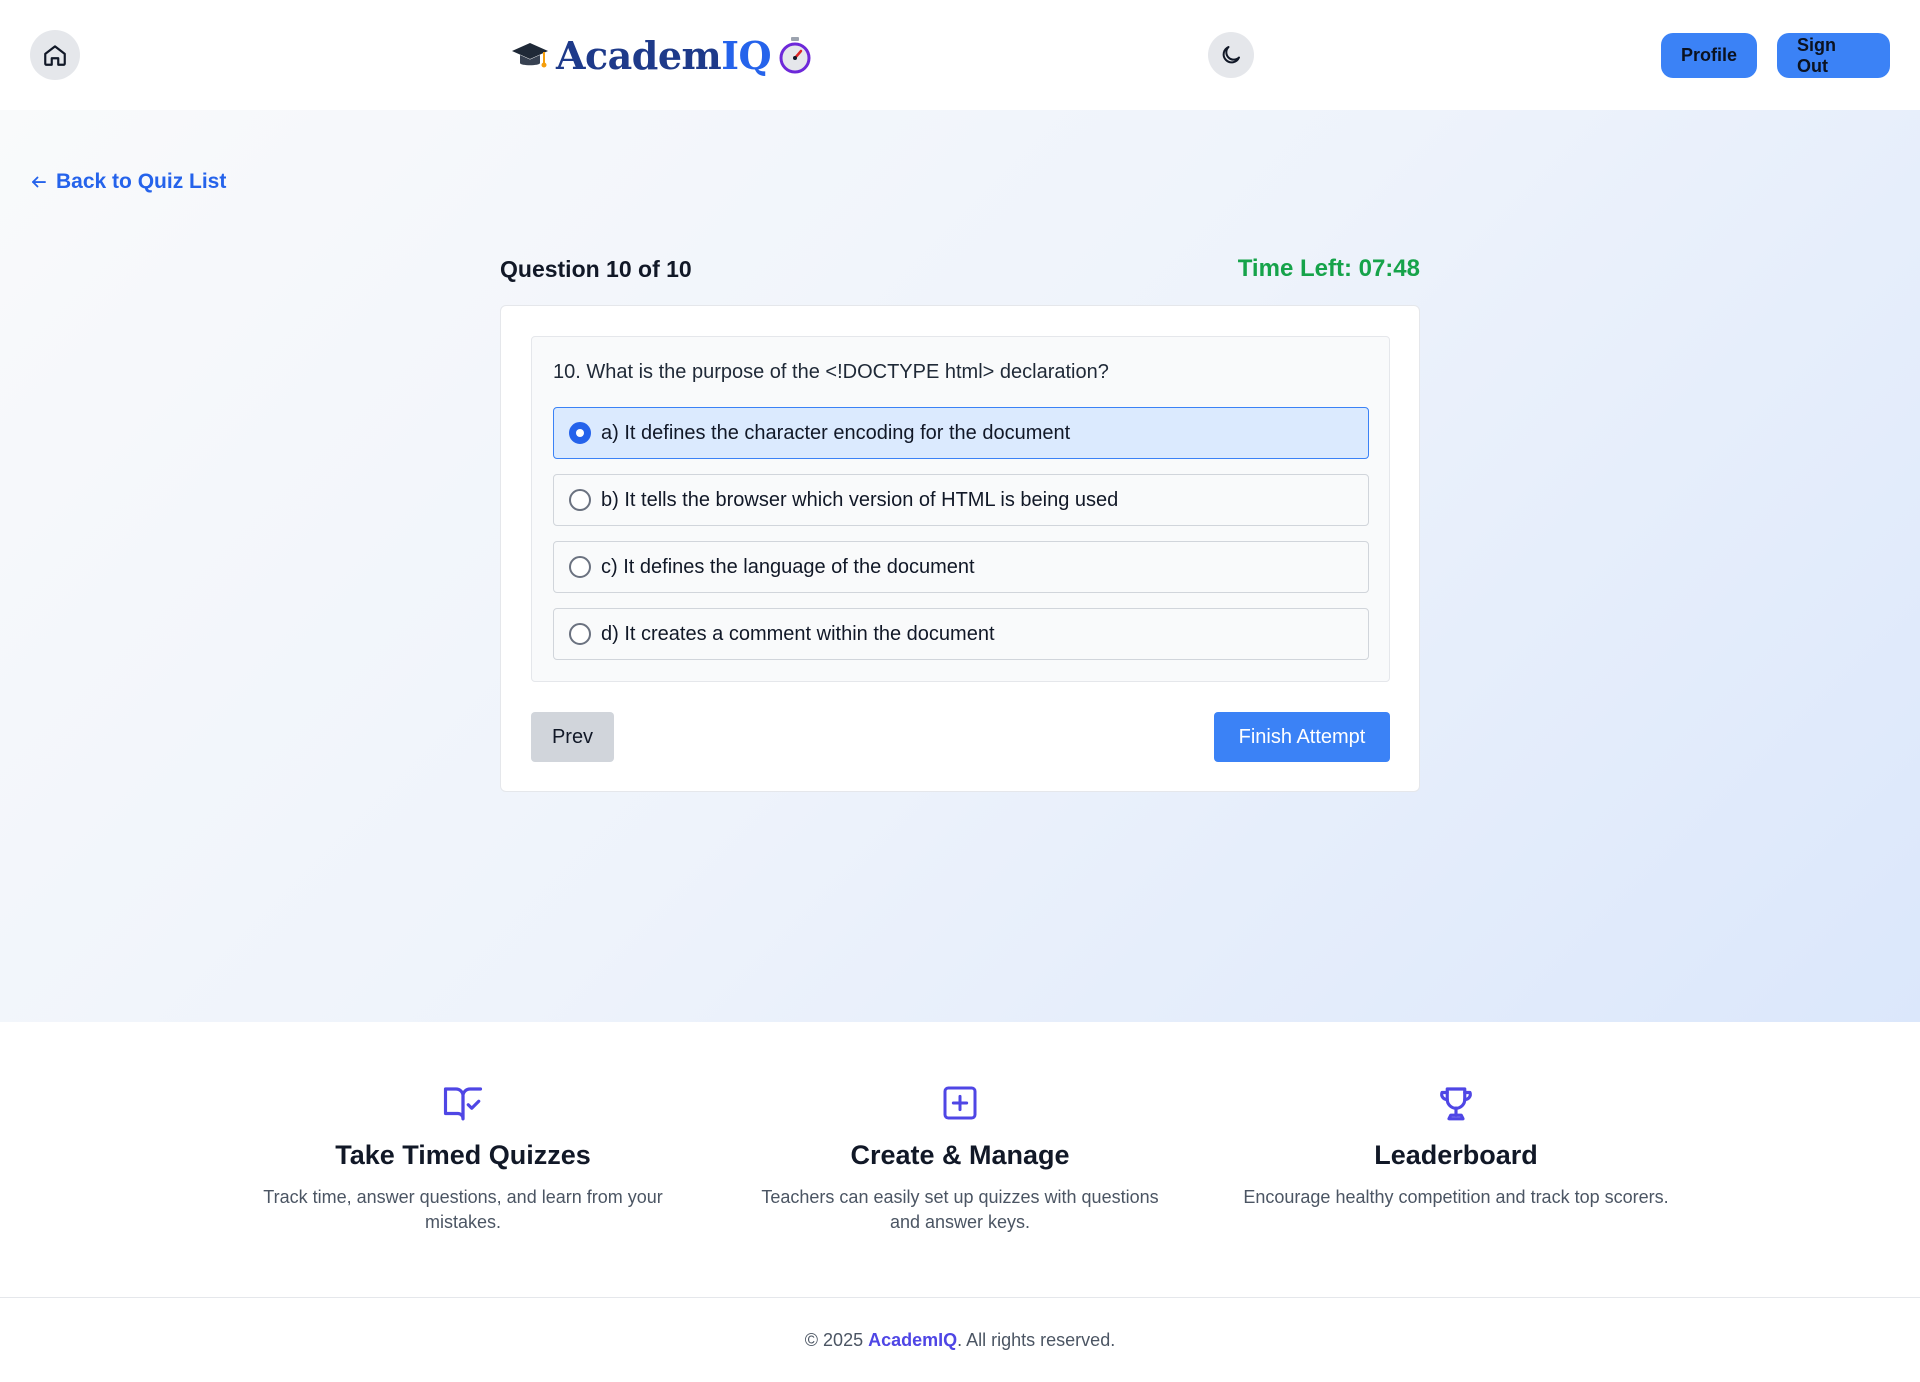 The image size is (1920, 1382). What do you see at coordinates (1456, 1104) in the screenshot?
I see `trophy-icon` at bounding box center [1456, 1104].